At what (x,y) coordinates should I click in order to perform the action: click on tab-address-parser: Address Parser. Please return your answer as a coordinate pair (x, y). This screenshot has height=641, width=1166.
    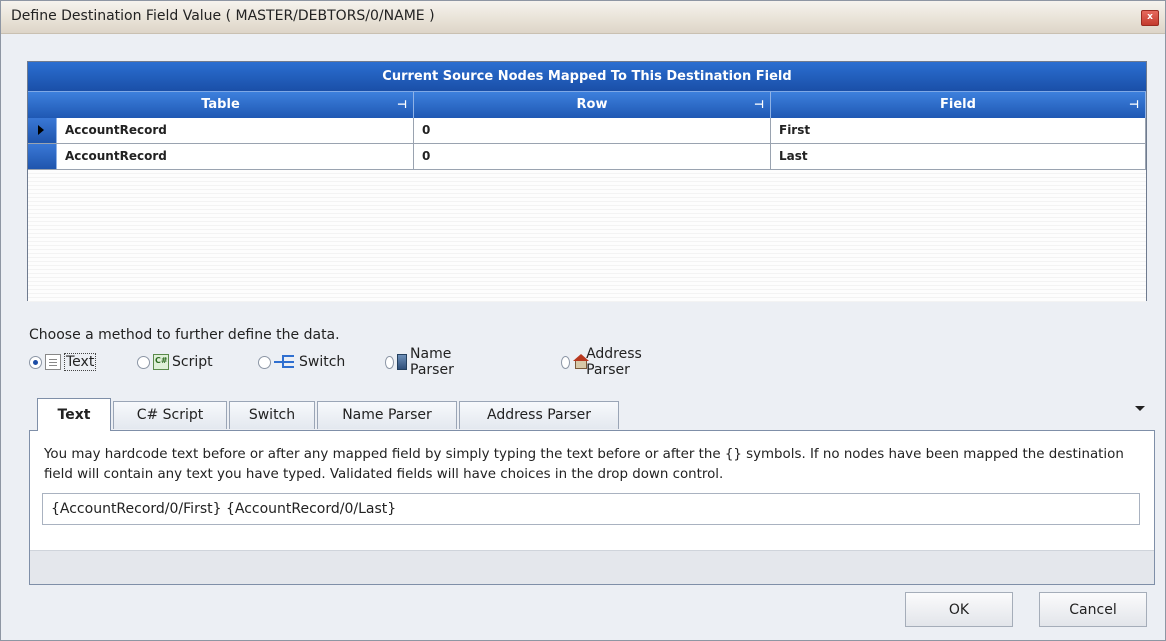
    Looking at the image, I should click on (539, 415).